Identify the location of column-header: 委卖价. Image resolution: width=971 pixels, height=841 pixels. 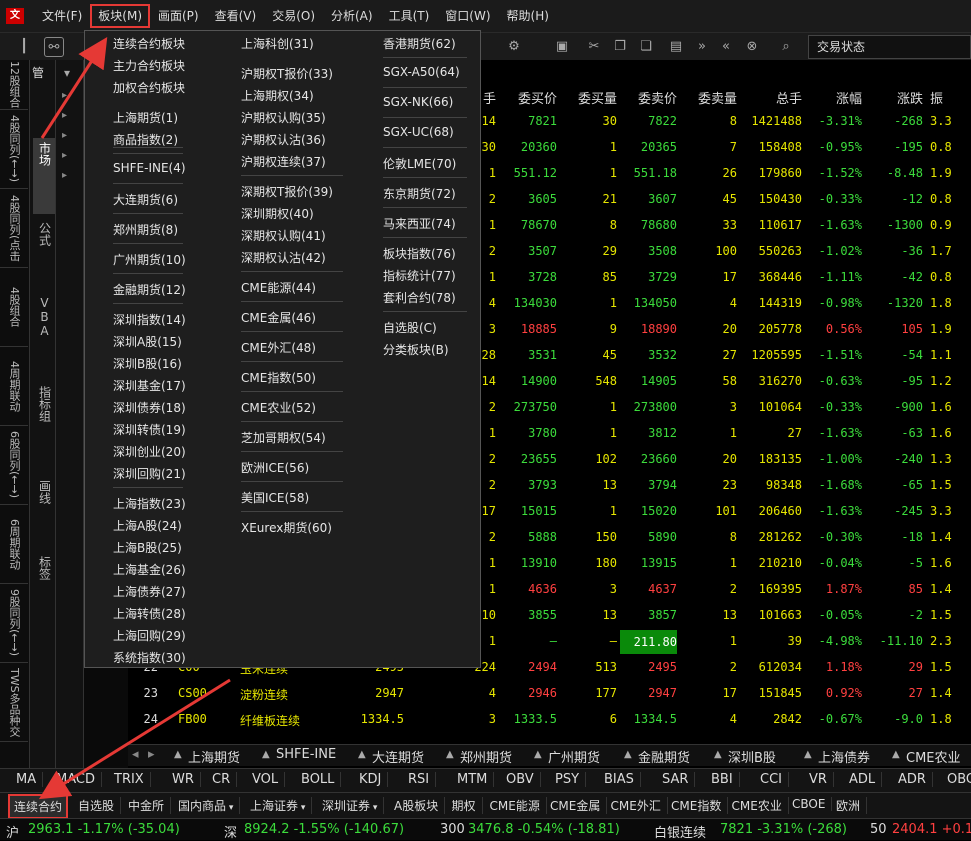
(648, 99).